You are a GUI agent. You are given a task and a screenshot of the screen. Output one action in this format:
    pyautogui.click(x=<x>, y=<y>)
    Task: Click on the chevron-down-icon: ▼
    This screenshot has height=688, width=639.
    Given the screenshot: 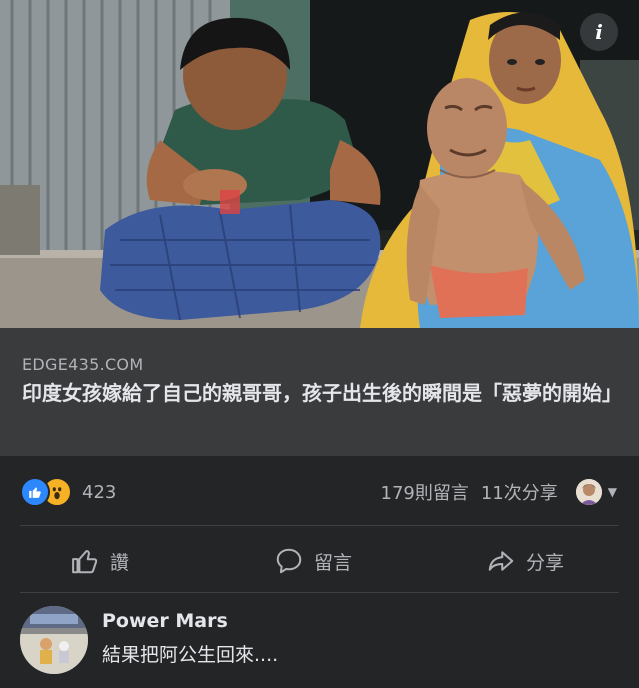 What is the action you would take?
    pyautogui.click(x=612, y=492)
    